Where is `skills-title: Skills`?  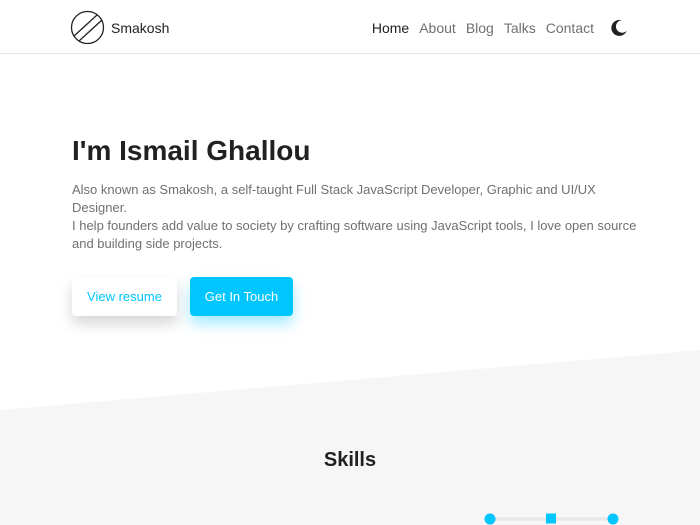 skills-title: Skills is located at coordinates (350, 460).